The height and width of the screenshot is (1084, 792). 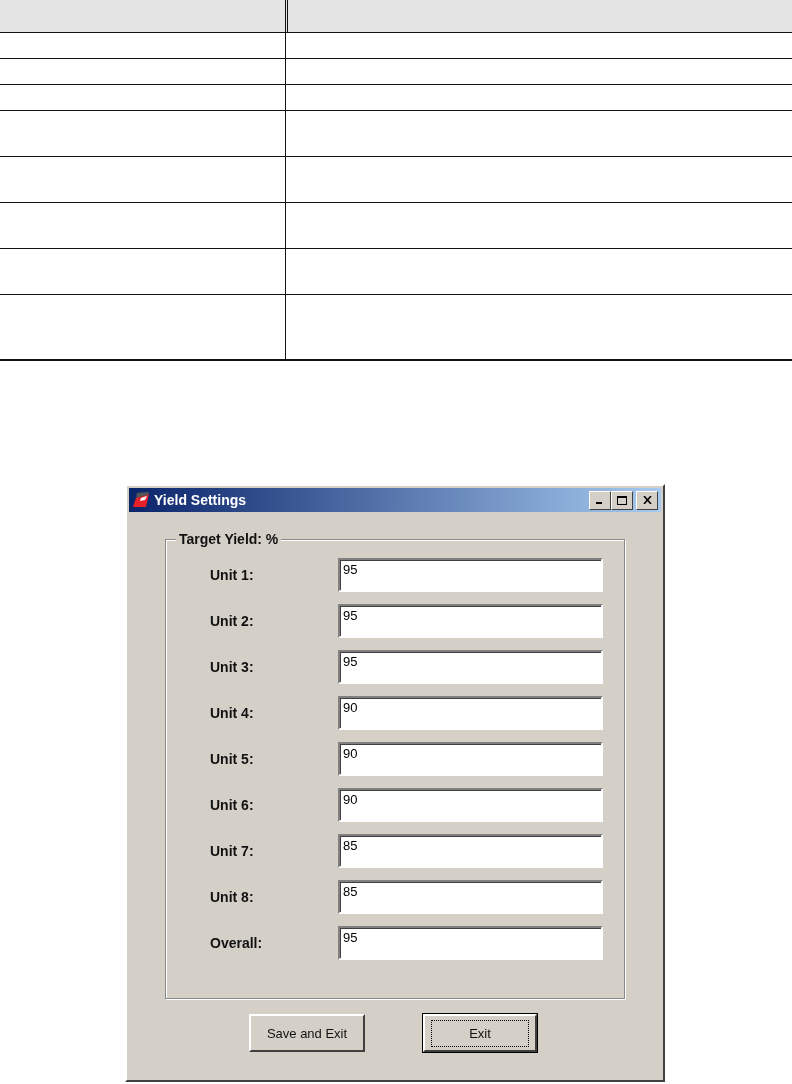 What do you see at coordinates (480, 1033) in the screenshot?
I see `dialog-button: Exit` at bounding box center [480, 1033].